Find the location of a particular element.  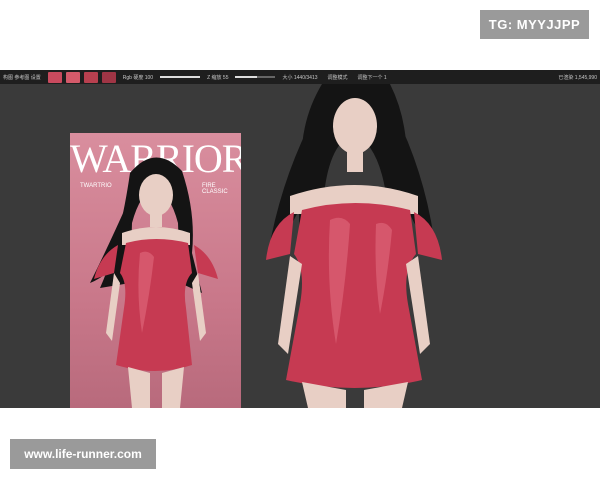

zoom-slider-fill is located at coordinates (246, 77).